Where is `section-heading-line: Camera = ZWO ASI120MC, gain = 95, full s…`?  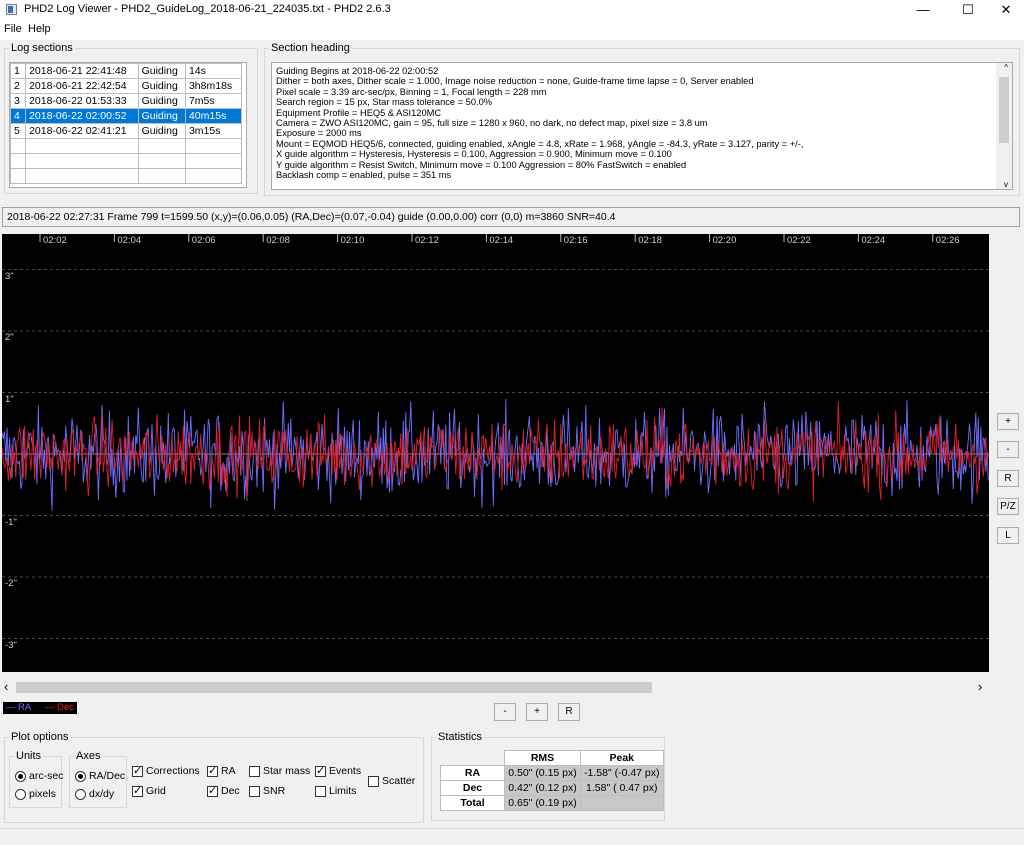 section-heading-line: Camera = ZWO ASI120MC, gain = 95, full s… is located at coordinates (492, 123).